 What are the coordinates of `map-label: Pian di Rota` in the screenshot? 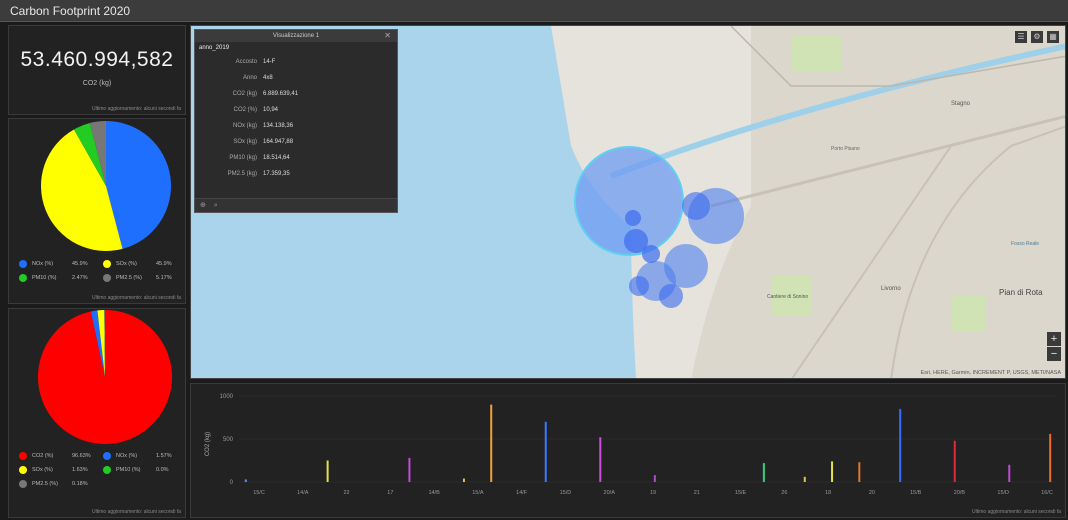 It's located at (1021, 292).